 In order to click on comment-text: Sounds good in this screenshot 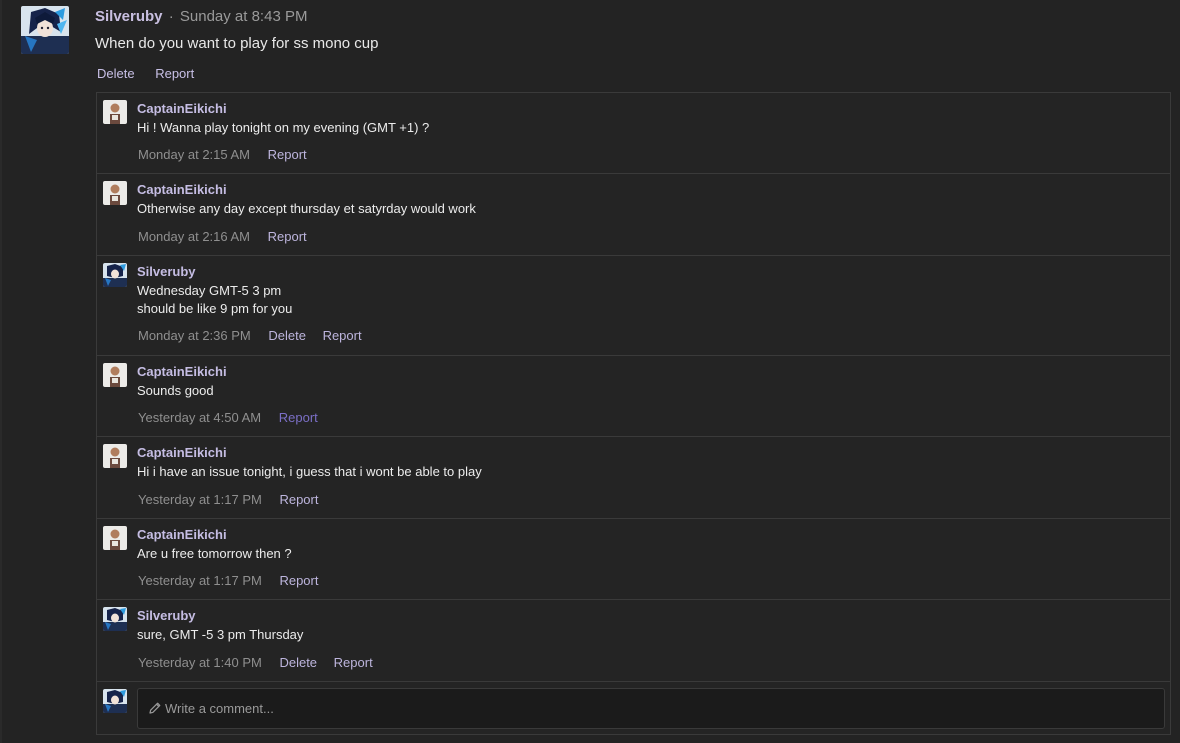, I will do `click(175, 391)`.